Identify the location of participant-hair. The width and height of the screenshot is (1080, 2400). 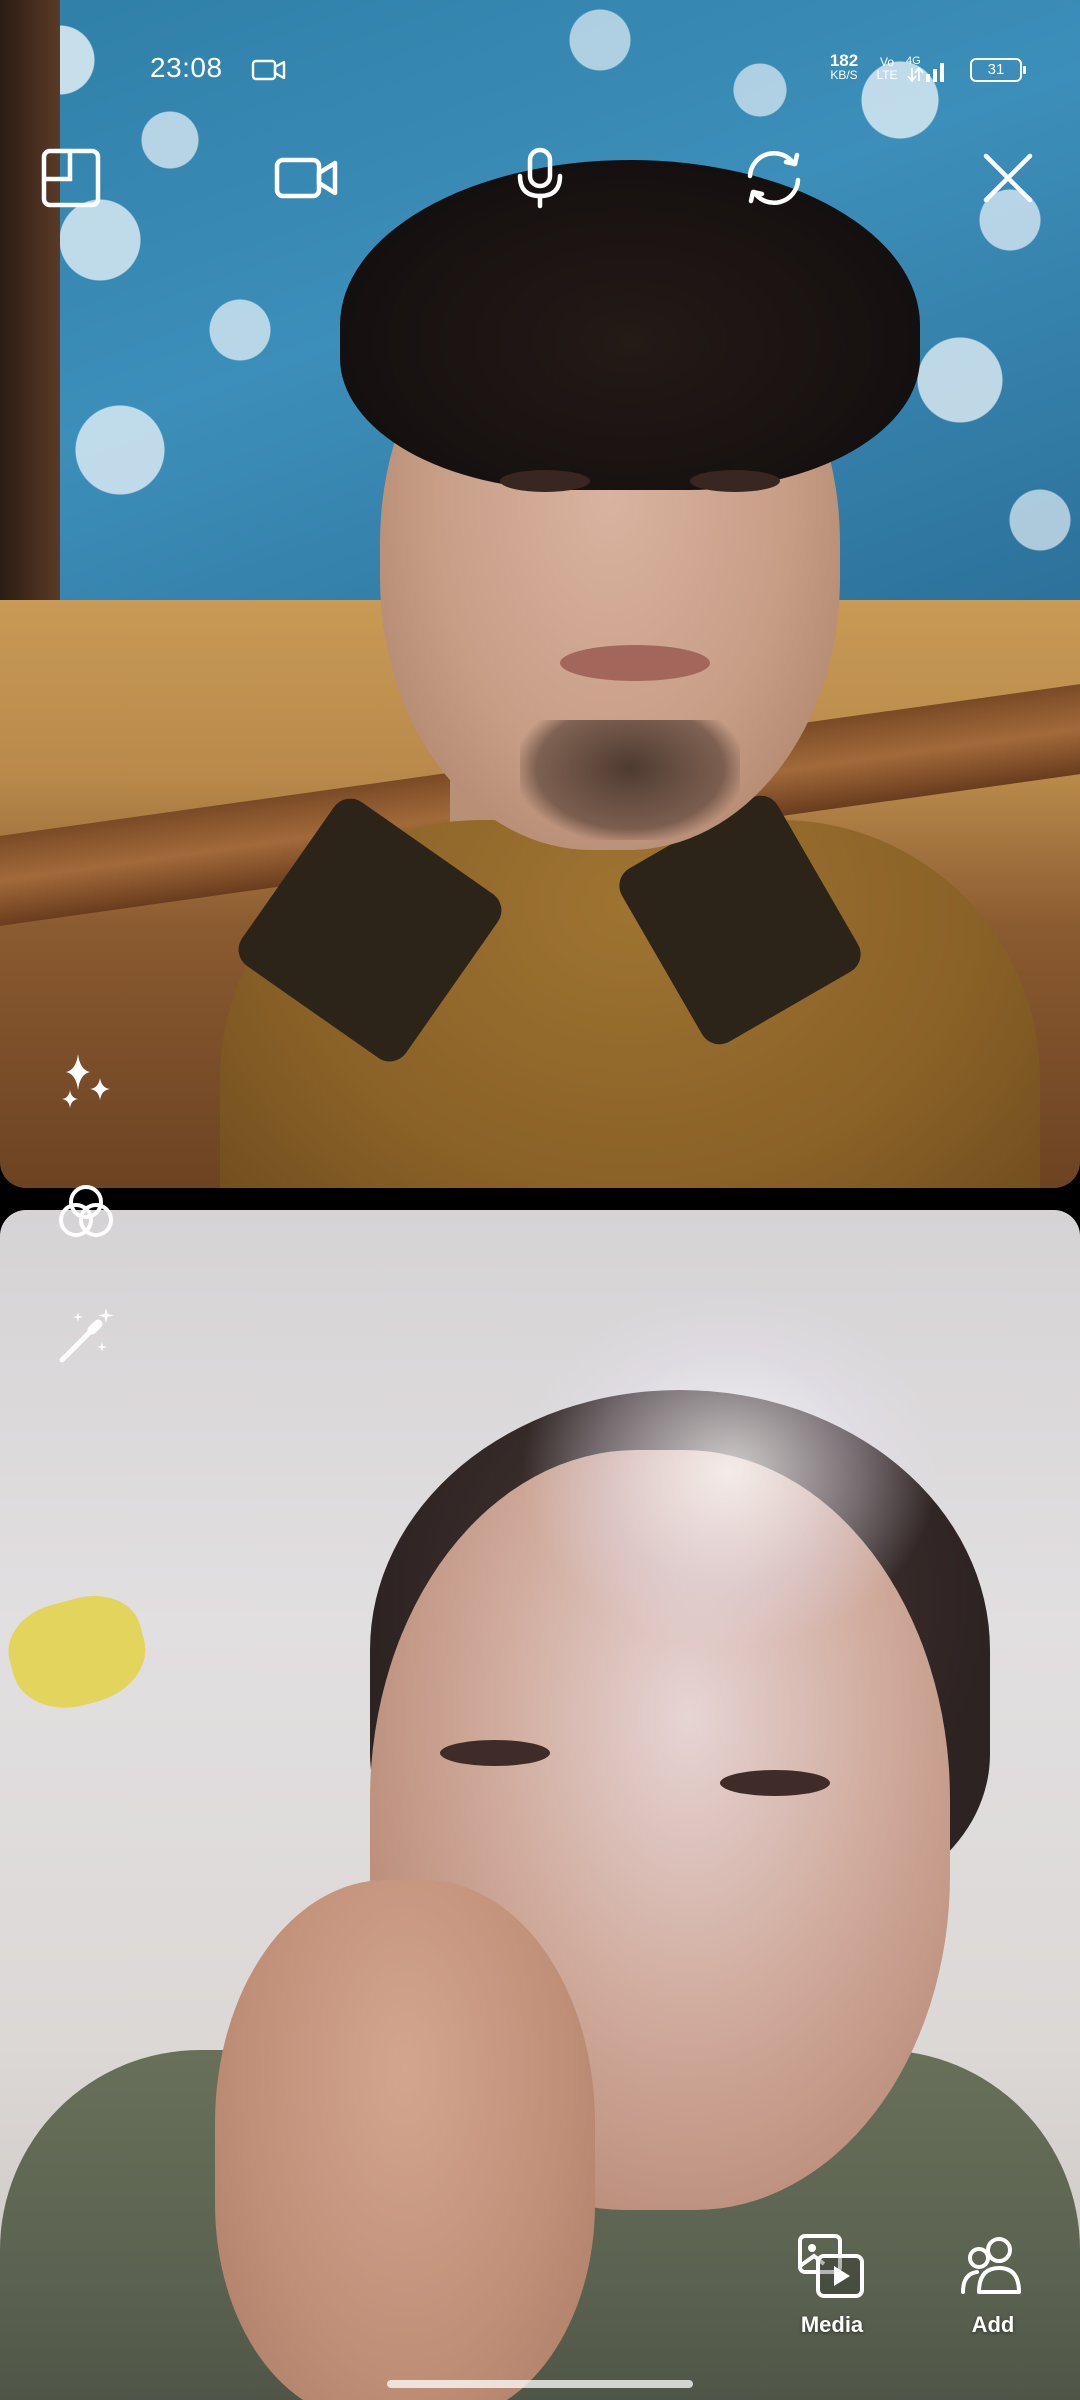
(630, 325).